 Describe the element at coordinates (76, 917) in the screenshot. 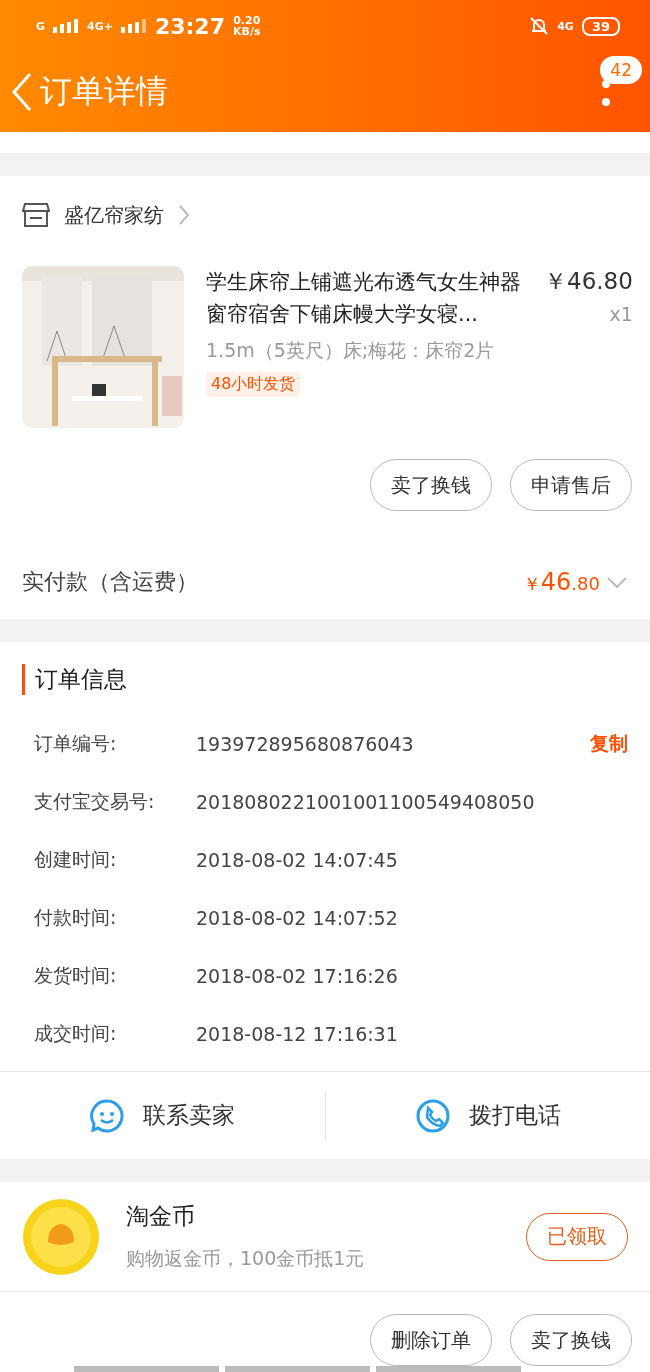

I see `info-label: 付款时间:` at that location.